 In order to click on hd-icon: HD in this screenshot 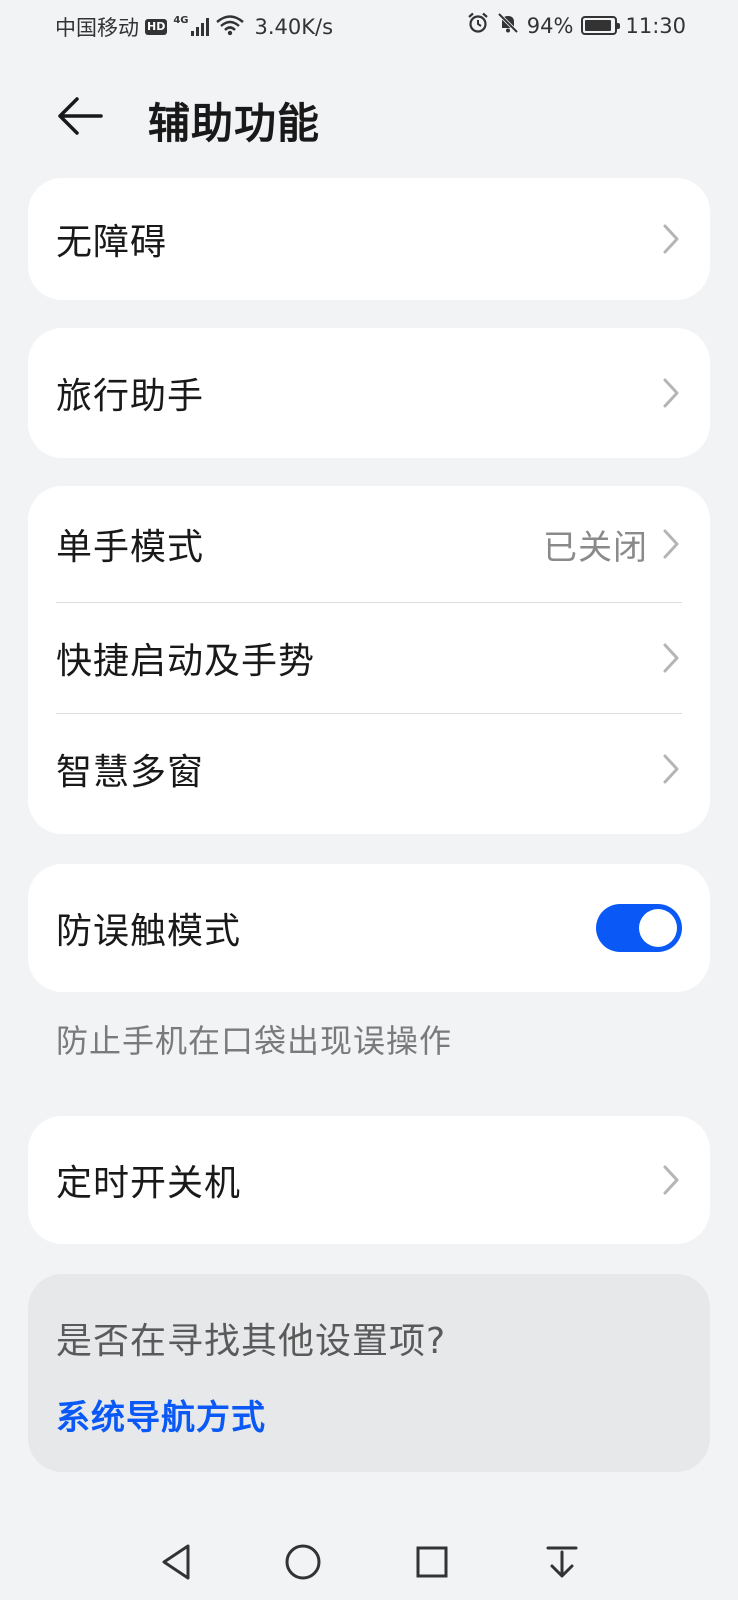, I will do `click(156, 27)`.